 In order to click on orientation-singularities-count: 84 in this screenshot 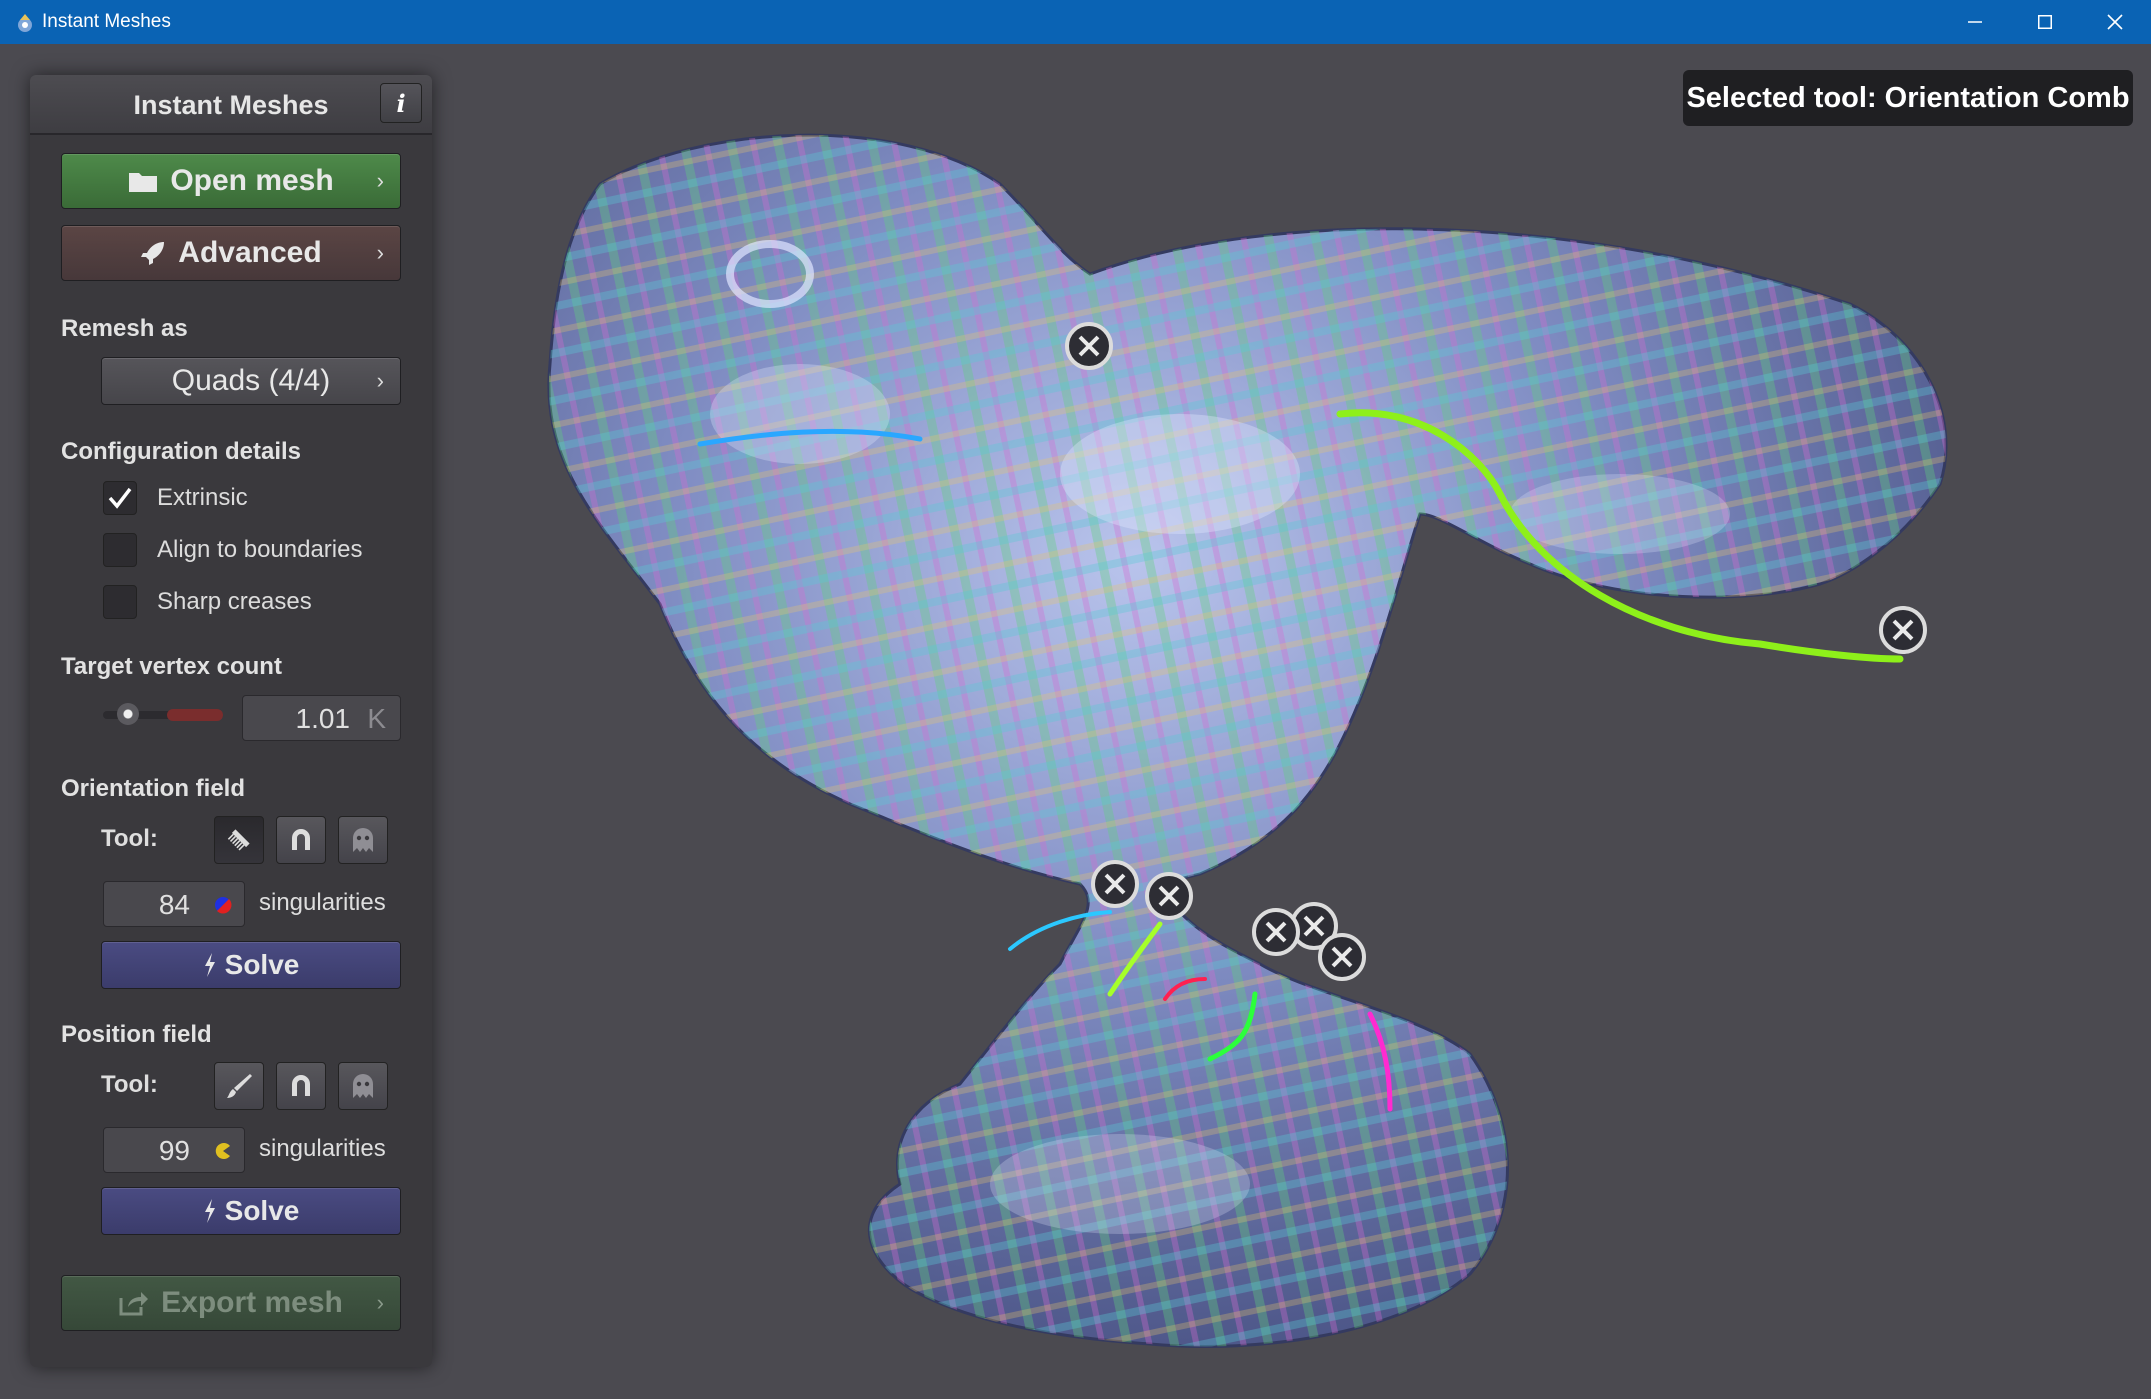, I will do `click(174, 904)`.